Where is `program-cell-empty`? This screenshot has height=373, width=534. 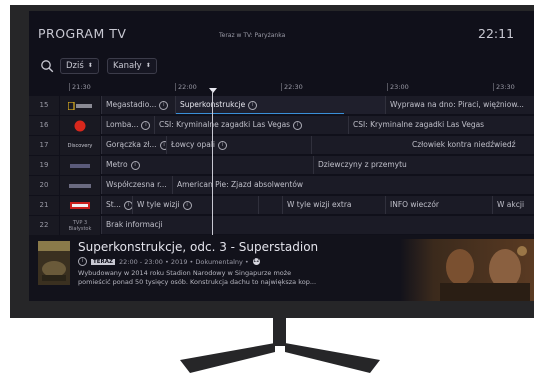
program-cell-empty is located at coordinates (270, 205).